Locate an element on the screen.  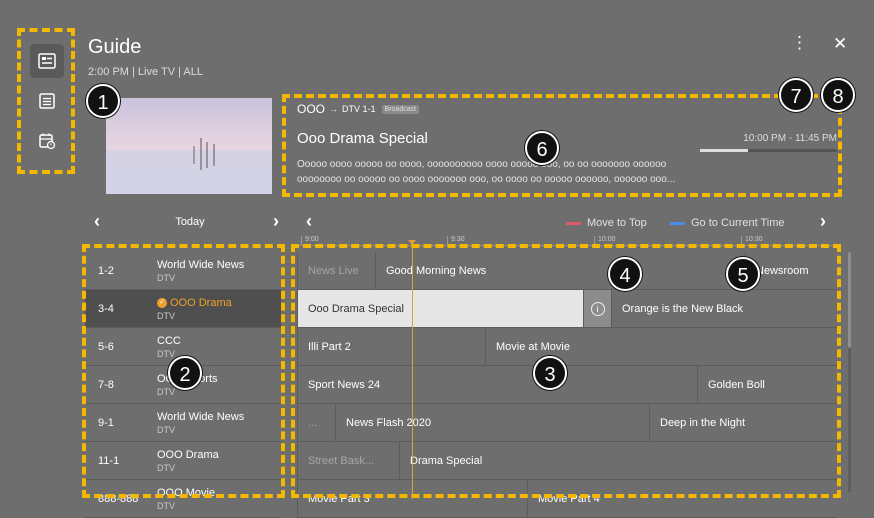
callout-box-detail is located at coordinates (562, 145).